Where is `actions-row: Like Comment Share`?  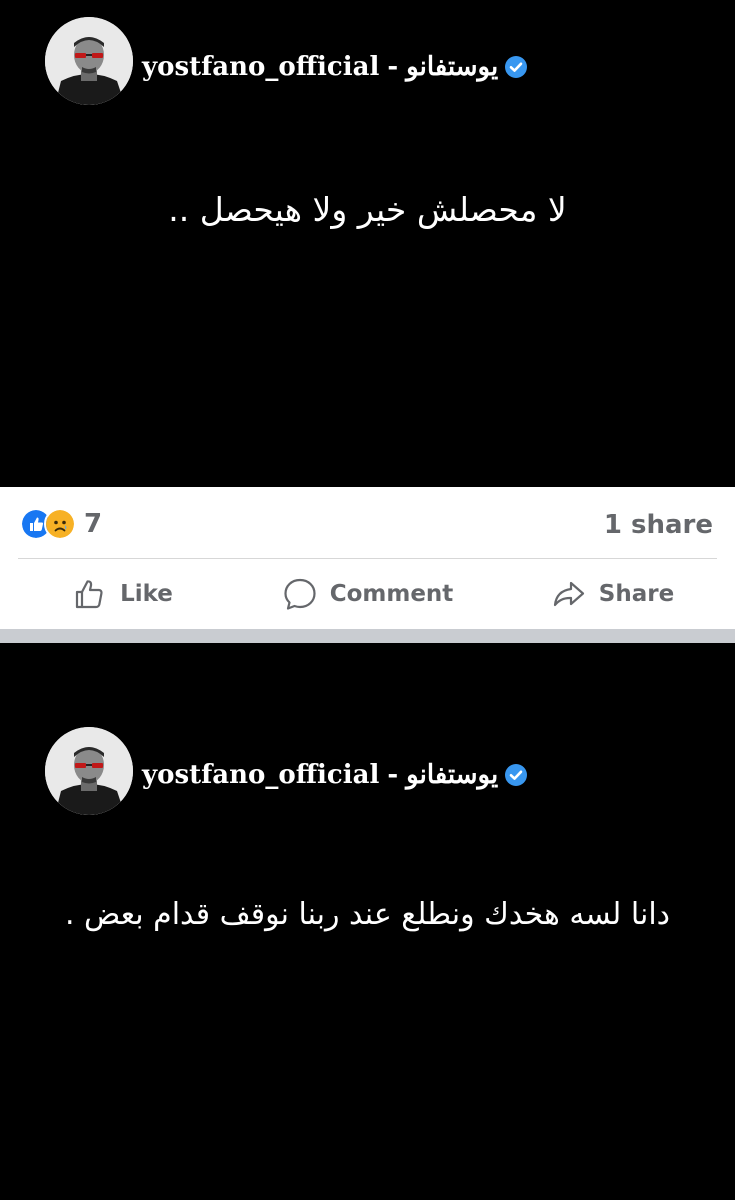 actions-row: Like Comment Share is located at coordinates (367, 594).